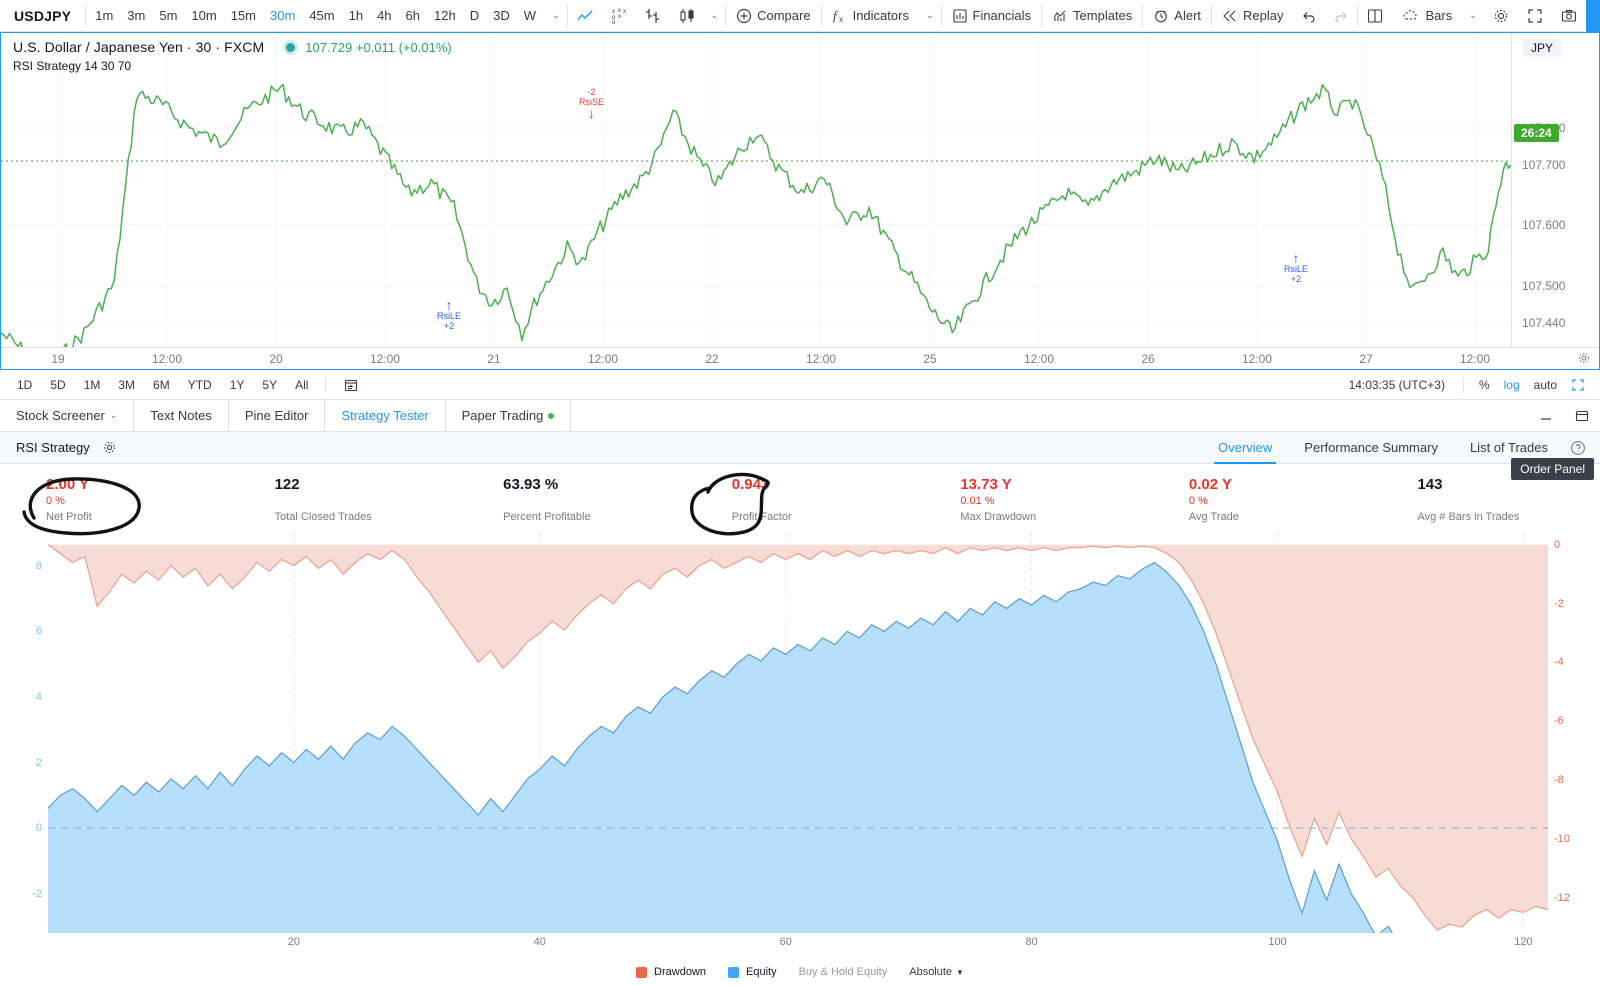  I want to click on stat-label: Percent Profitable, so click(547, 517).